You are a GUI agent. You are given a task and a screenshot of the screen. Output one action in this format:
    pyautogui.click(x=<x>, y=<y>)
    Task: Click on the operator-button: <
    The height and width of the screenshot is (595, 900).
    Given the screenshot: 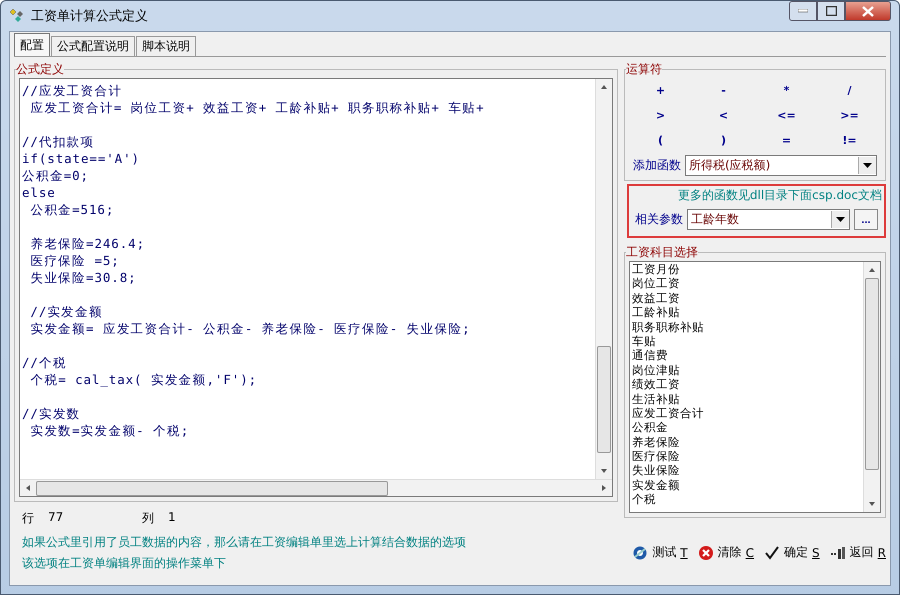 What is the action you would take?
    pyautogui.click(x=724, y=115)
    